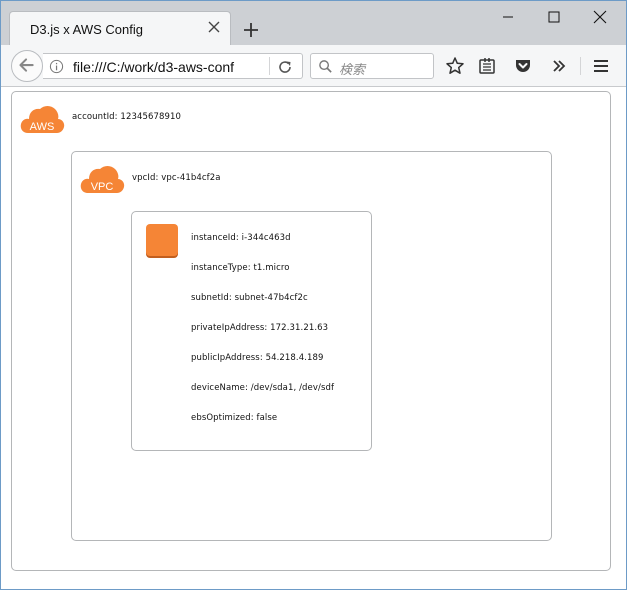 The image size is (627, 590). I want to click on account-id-label: accountId: 12345678910, so click(127, 117).